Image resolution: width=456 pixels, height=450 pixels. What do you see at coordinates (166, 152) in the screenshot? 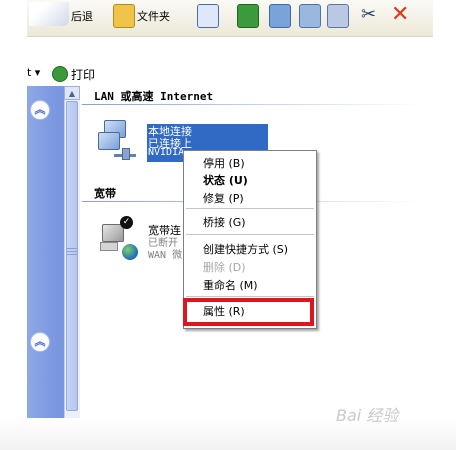
I see `lan-connection-device: NVIDIA` at bounding box center [166, 152].